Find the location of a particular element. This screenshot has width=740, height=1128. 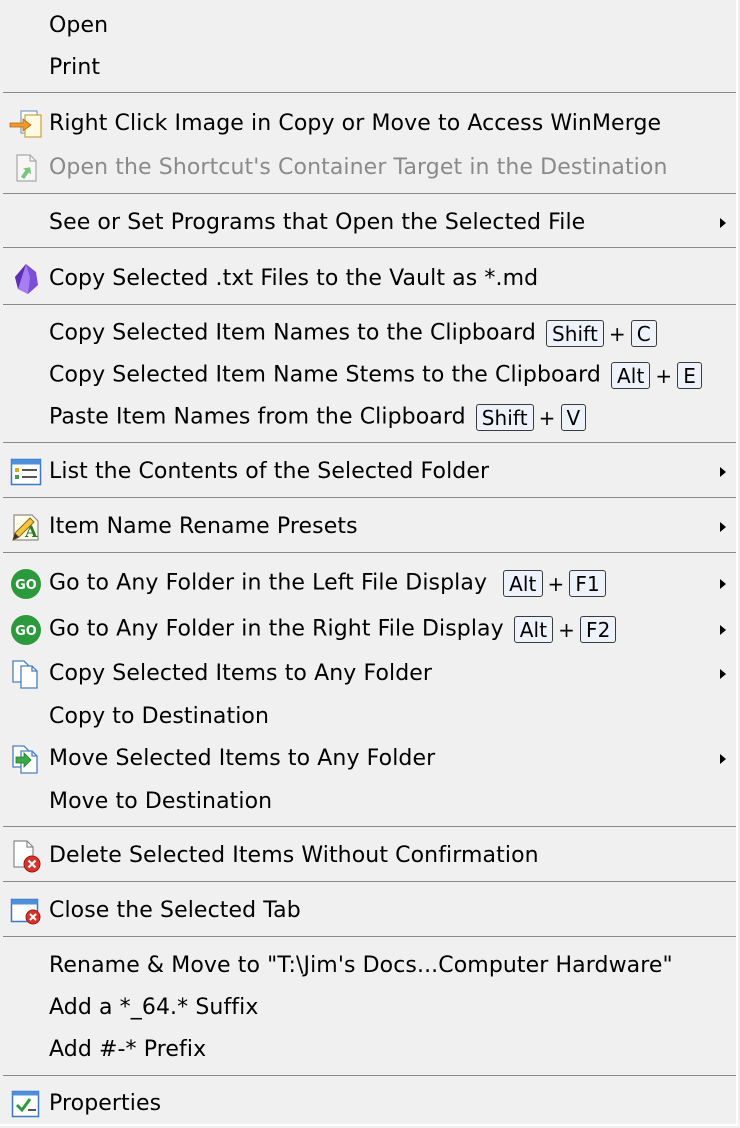

shortcut-keys: Shift + C is located at coordinates (601, 333).